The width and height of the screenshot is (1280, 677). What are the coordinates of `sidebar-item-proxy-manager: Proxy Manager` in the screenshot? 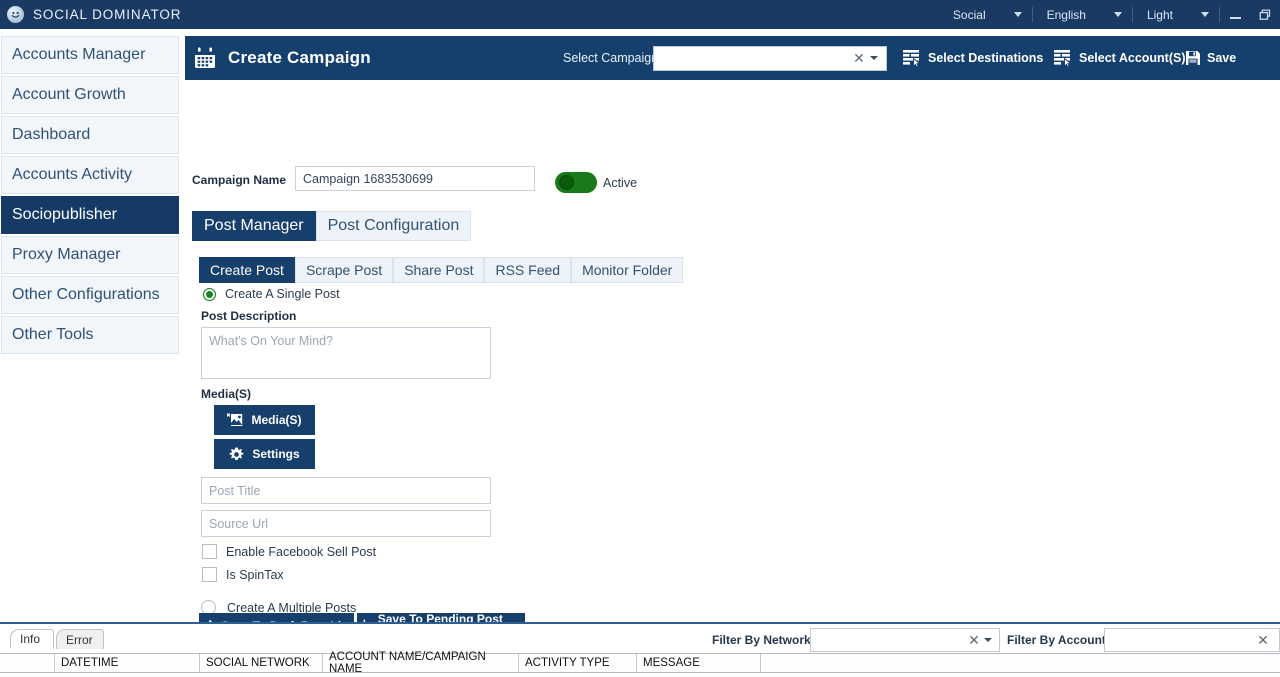 It's located at (90, 255).